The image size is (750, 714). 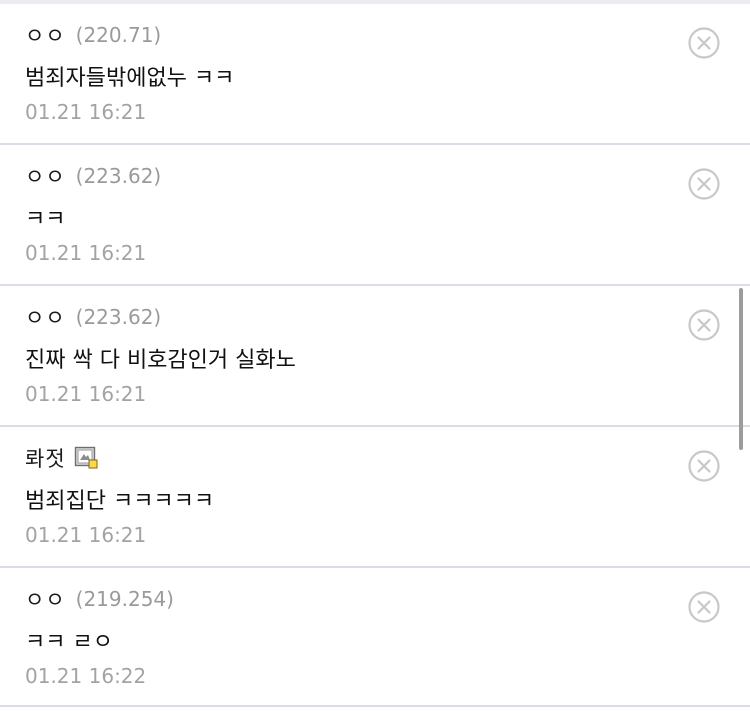 I want to click on comment-ip: (219.254), so click(x=124, y=599).